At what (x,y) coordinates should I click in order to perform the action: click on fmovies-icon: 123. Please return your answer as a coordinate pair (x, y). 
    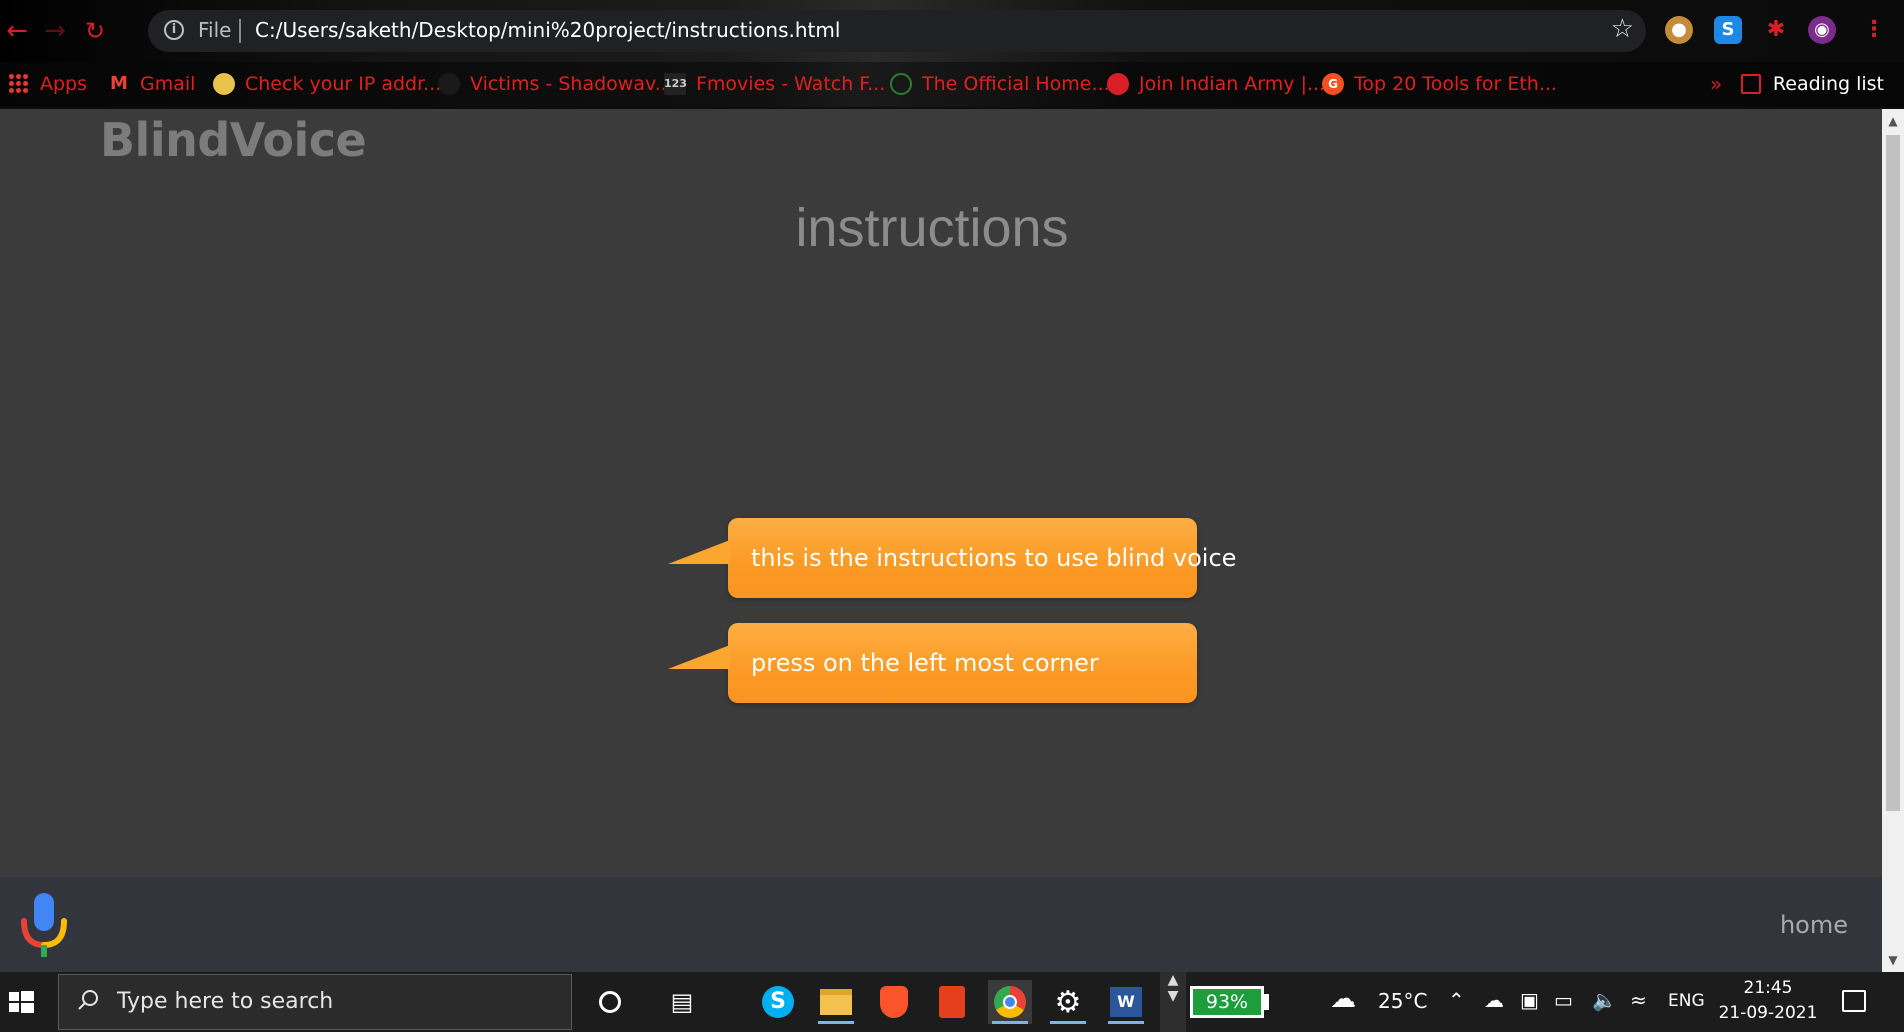
    Looking at the image, I should click on (675, 84).